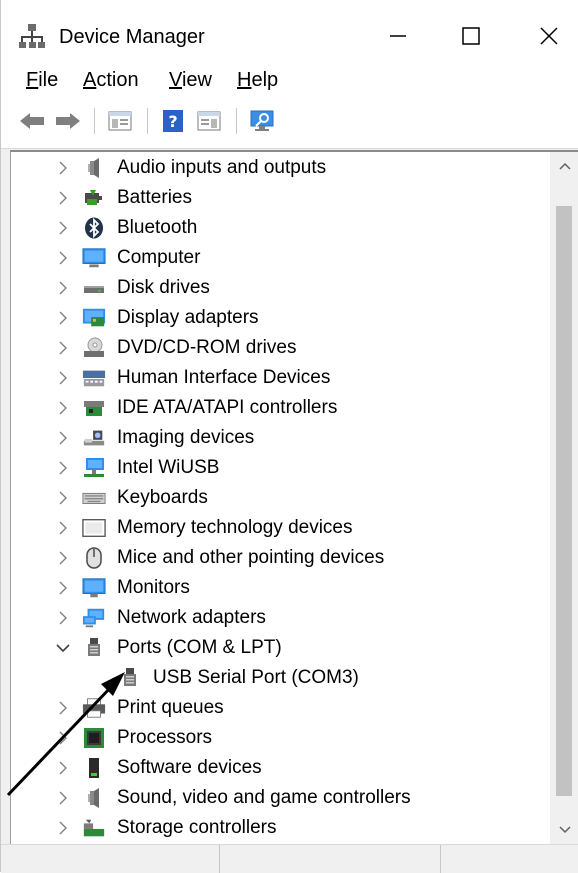 The height and width of the screenshot is (873, 578). What do you see at coordinates (94, 828) in the screenshot?
I see `storage-controller-icon` at bounding box center [94, 828].